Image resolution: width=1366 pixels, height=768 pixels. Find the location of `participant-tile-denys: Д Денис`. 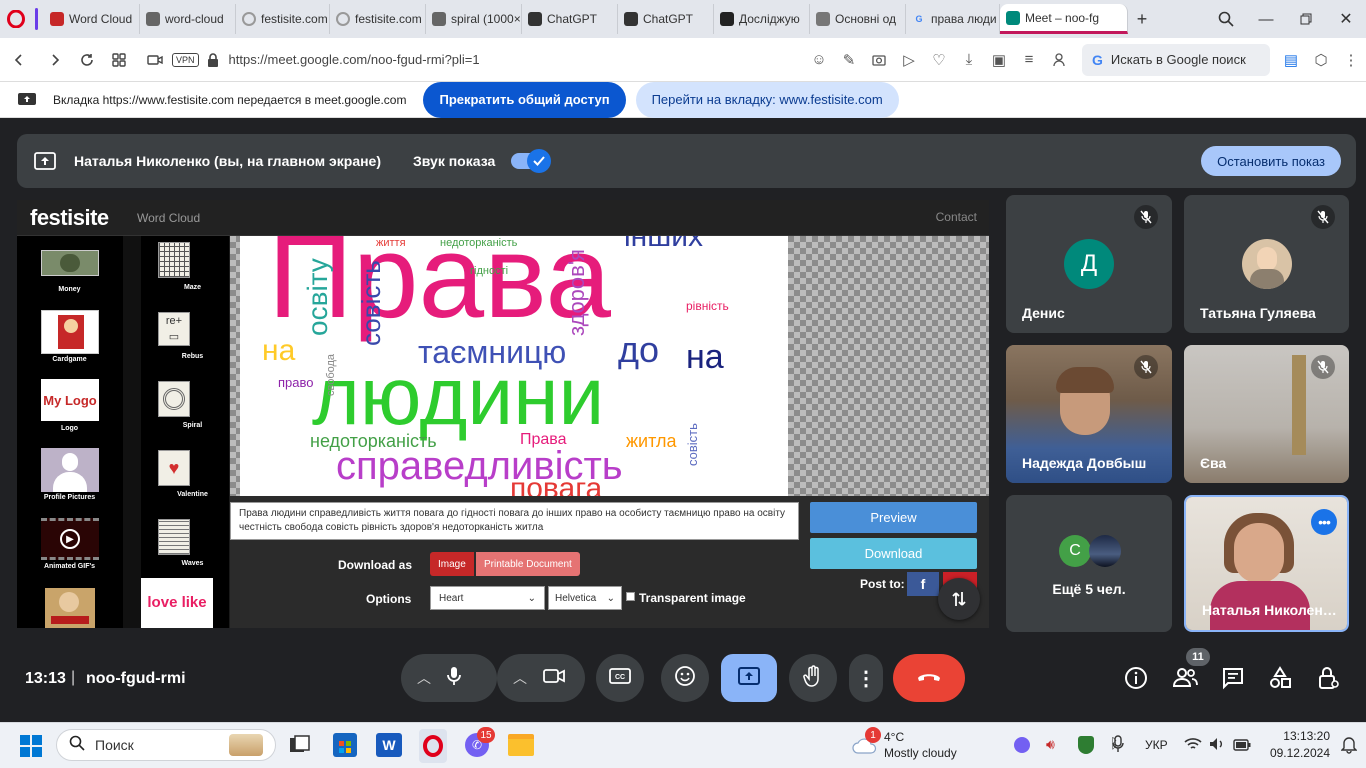

participant-tile-denys: Д Денис is located at coordinates (1089, 264).